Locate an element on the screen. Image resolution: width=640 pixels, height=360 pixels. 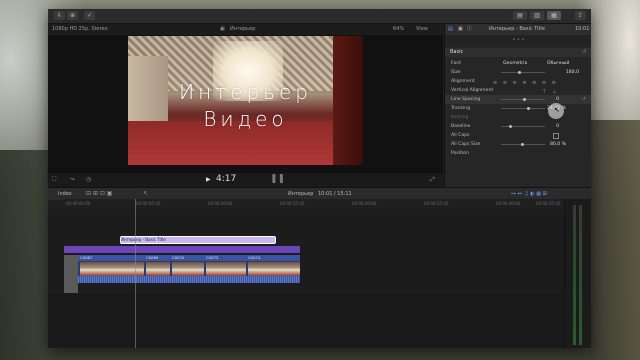
clip-headers: C0067 C0069 C0070 C0073 C0074 is located at coordinates (182, 258).